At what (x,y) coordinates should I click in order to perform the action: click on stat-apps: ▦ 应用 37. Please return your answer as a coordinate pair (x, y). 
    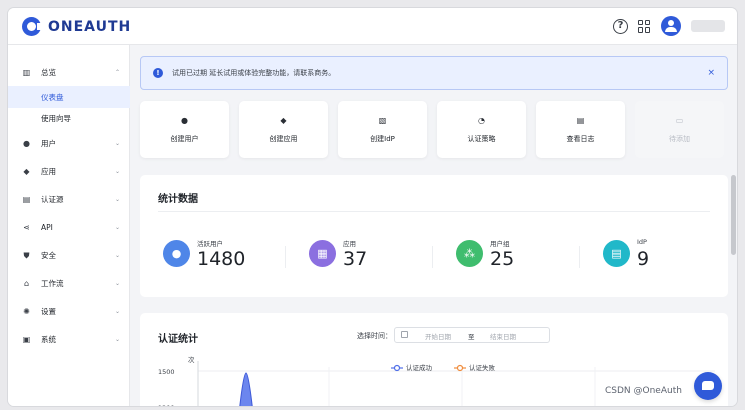
    Looking at the image, I should click on (374, 254).